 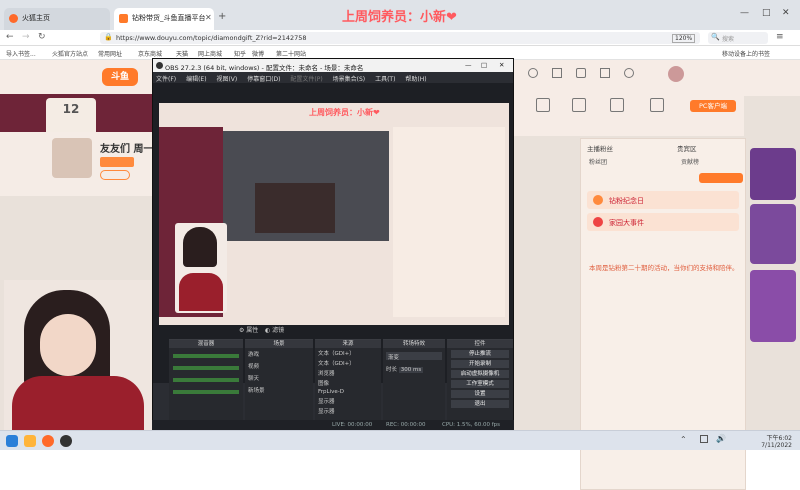 I want to click on menu-icon: ≡, so click(x=780, y=37).